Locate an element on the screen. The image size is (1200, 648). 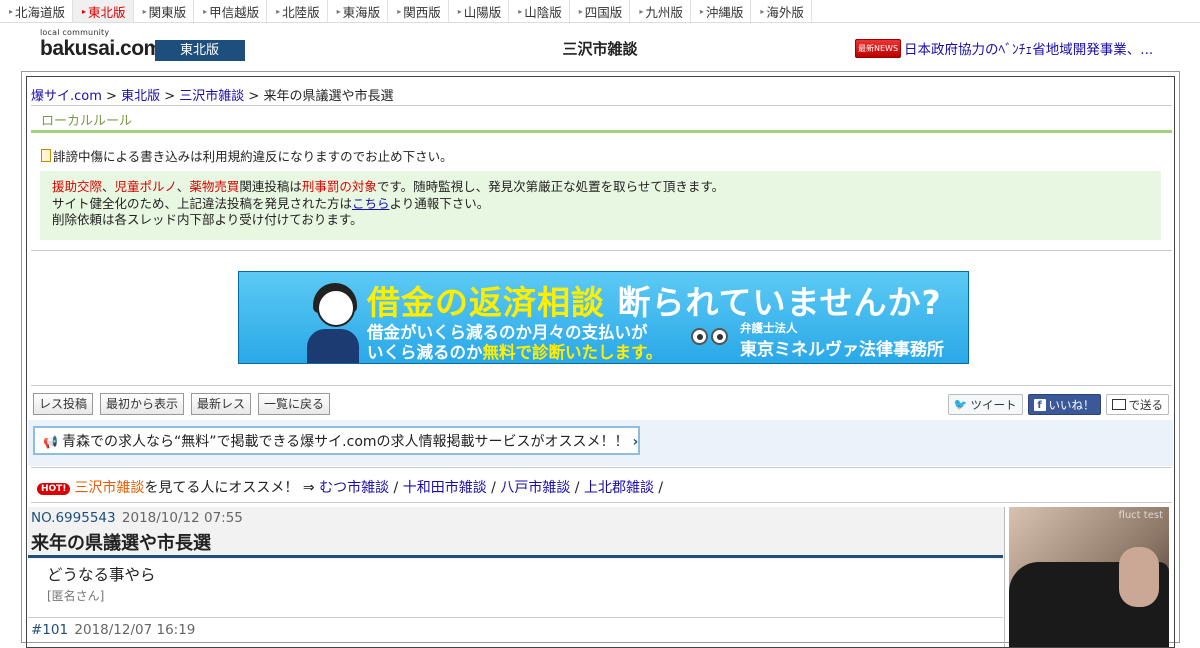
ad-label: fluct test is located at coordinates (1140, 515).